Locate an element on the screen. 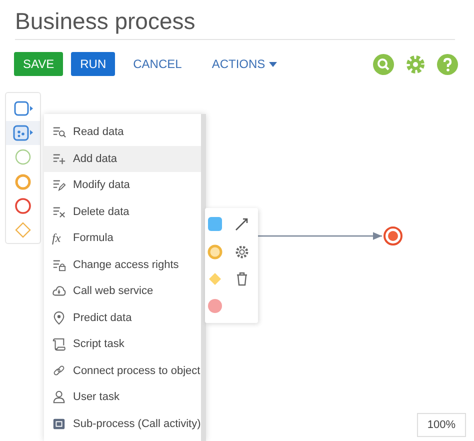  page-title: Business process is located at coordinates (235, 24).